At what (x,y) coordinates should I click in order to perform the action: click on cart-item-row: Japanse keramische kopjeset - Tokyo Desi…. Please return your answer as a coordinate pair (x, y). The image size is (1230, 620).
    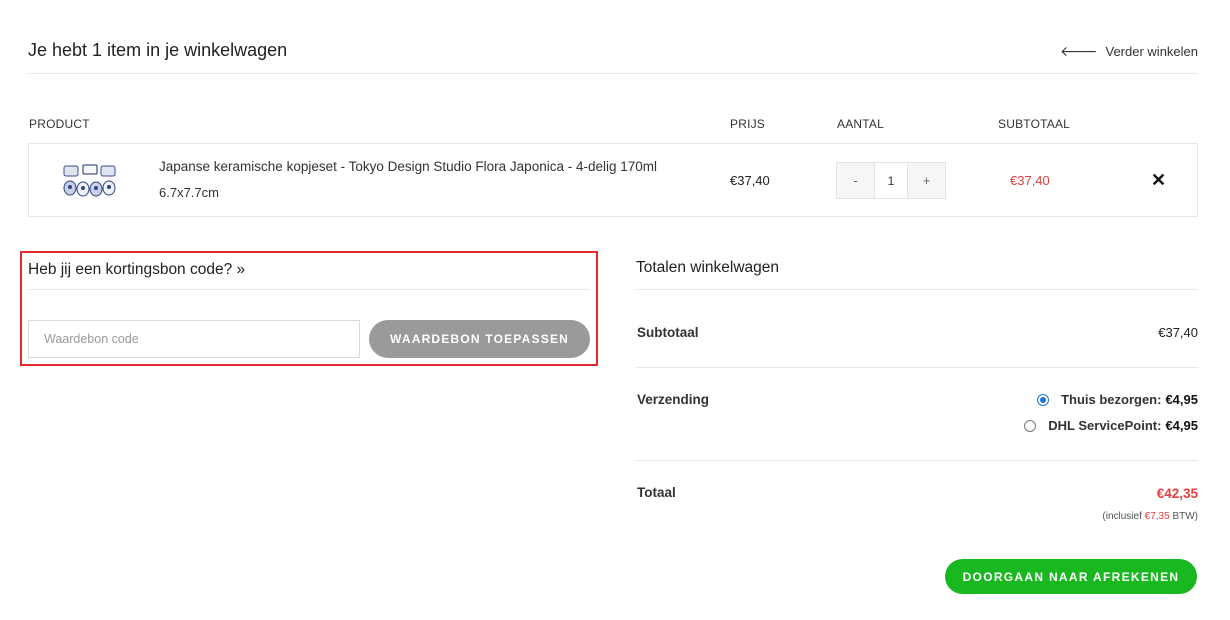
    Looking at the image, I should click on (613, 180).